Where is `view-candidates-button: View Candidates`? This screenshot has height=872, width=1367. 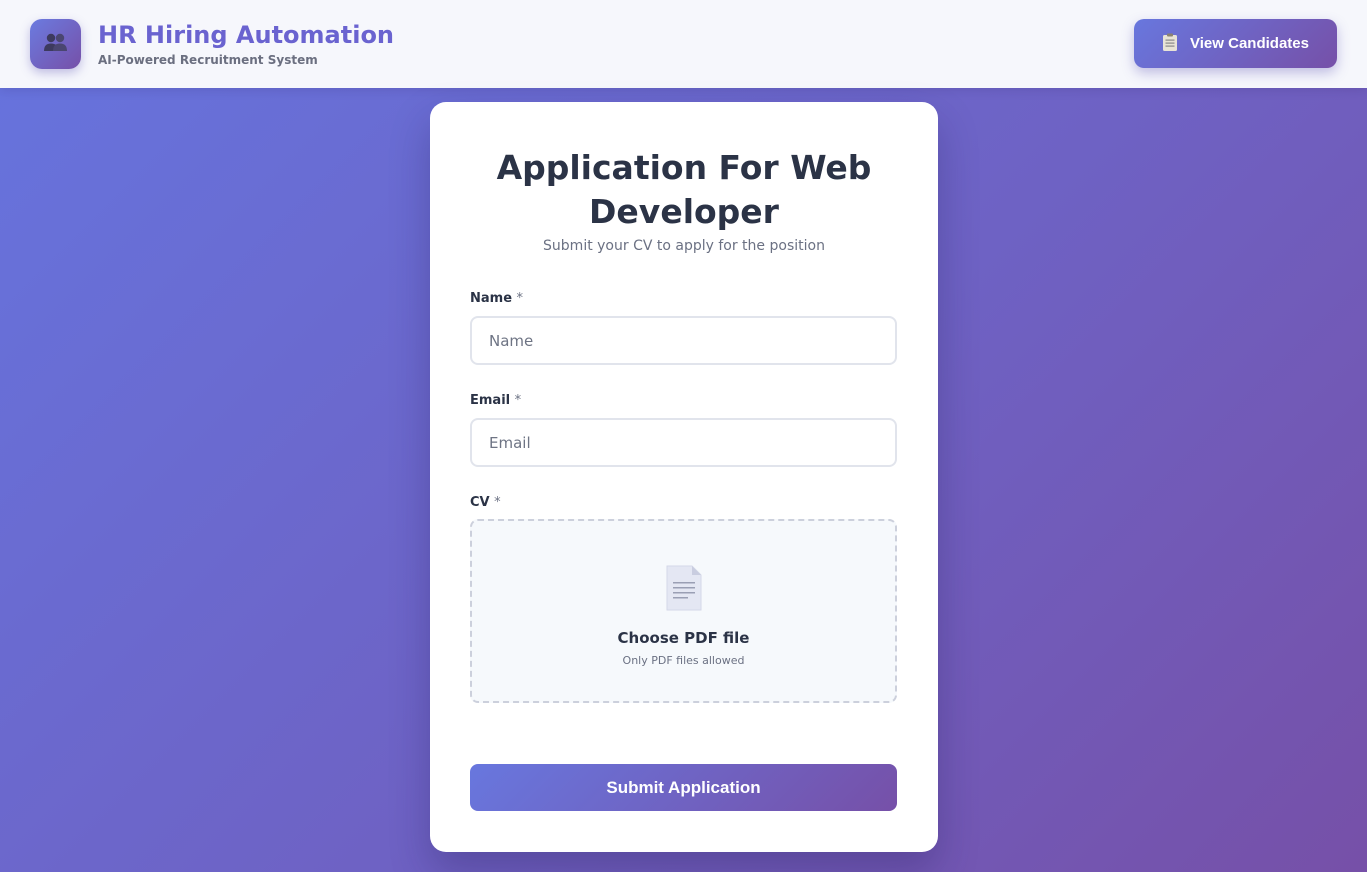 view-candidates-button: View Candidates is located at coordinates (1235, 43).